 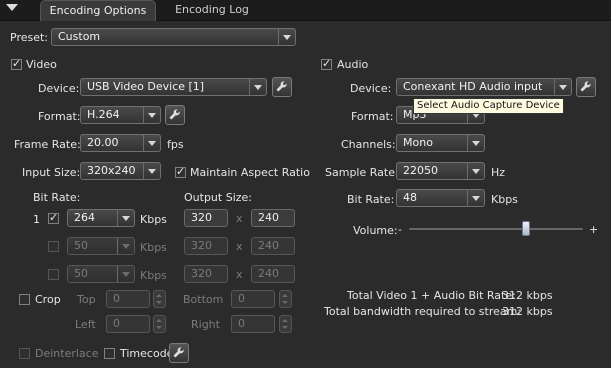 I want to click on sample-rate-unit: Hz, so click(x=498, y=172).